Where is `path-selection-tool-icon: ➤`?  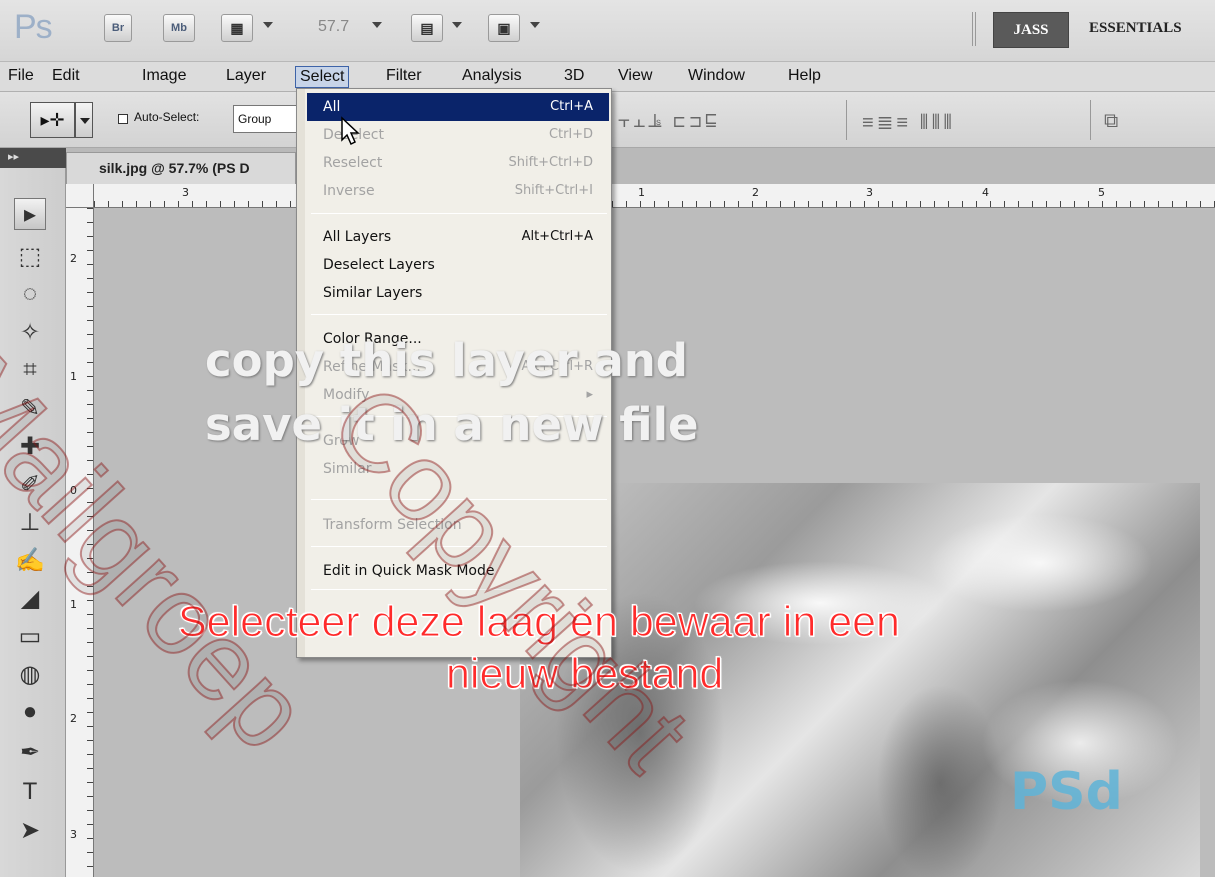
path-selection-tool-icon: ➤ is located at coordinates (30, 830).